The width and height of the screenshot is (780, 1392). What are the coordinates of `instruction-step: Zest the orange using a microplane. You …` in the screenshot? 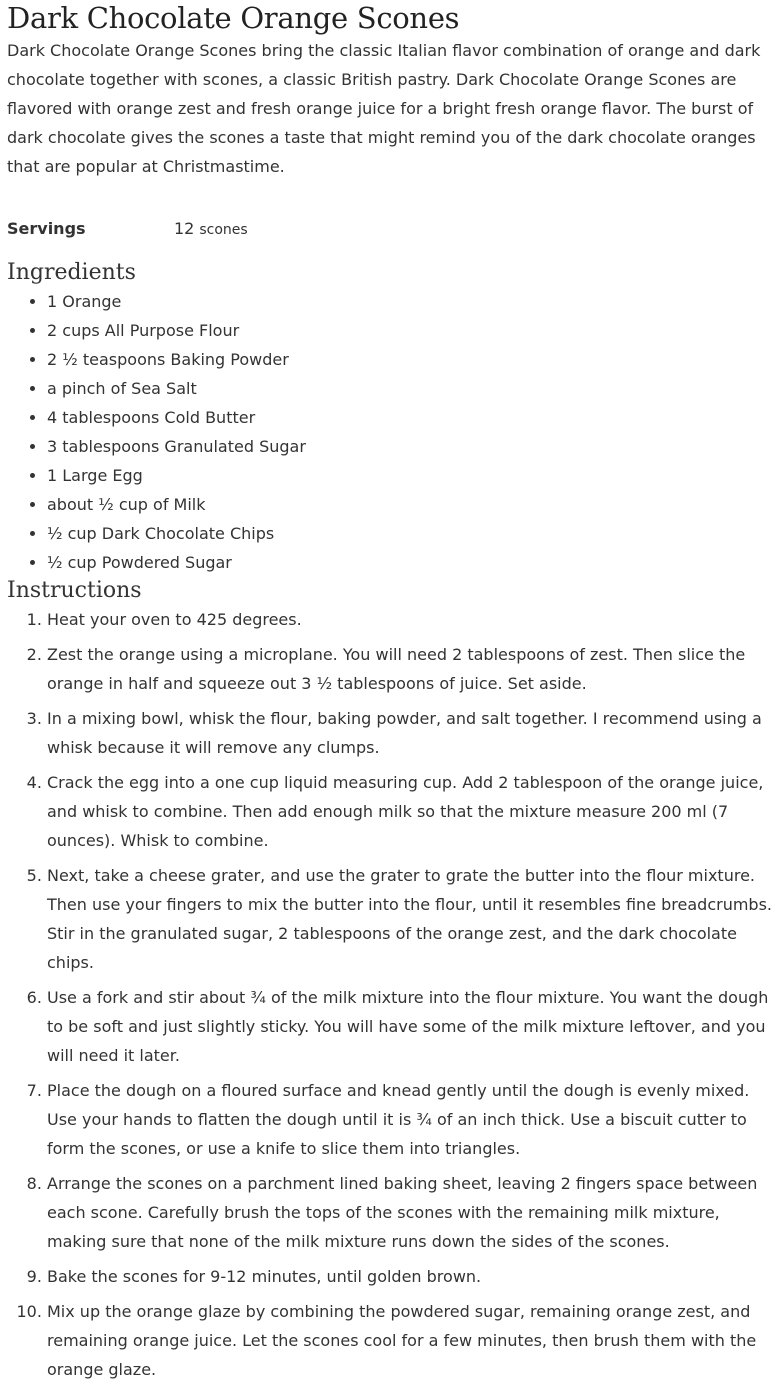 It's located at (409, 669).